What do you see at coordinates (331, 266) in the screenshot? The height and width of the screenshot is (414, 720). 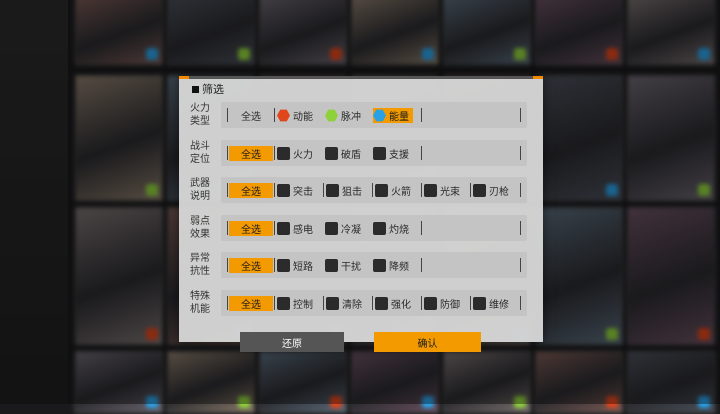 I see `jamming-resist-icon` at bounding box center [331, 266].